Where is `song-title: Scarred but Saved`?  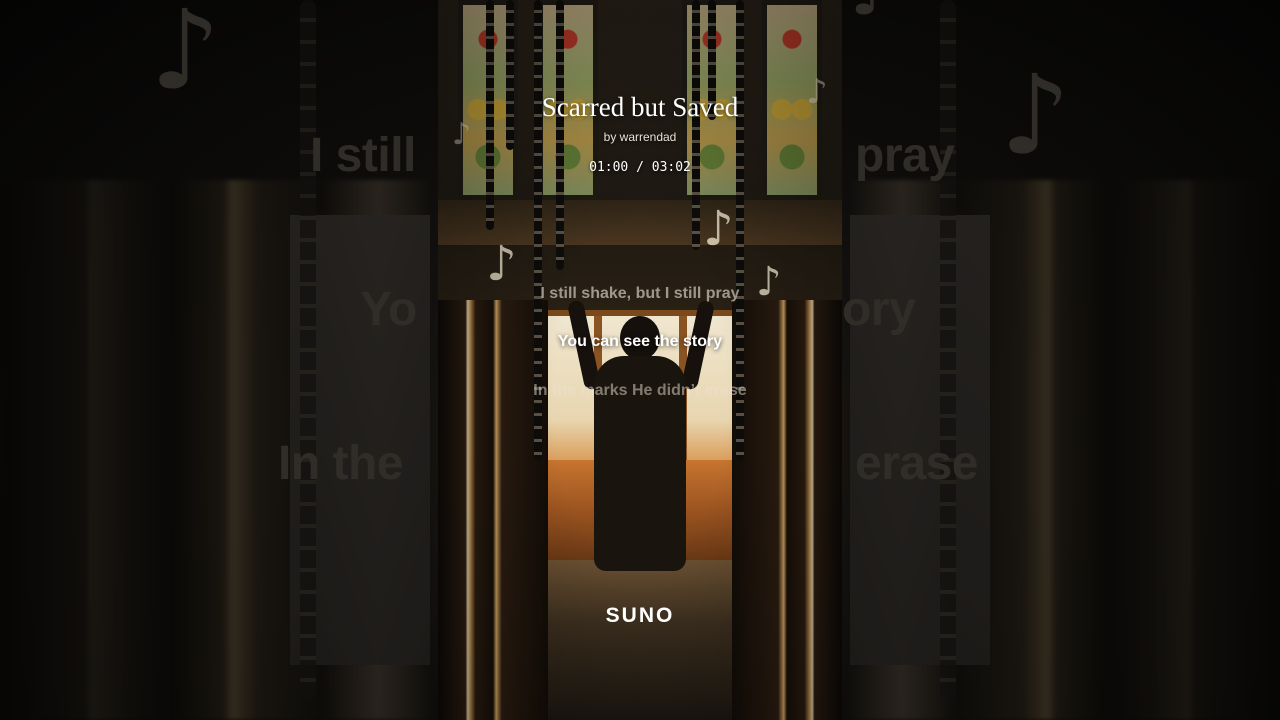
song-title: Scarred but Saved is located at coordinates (640, 107).